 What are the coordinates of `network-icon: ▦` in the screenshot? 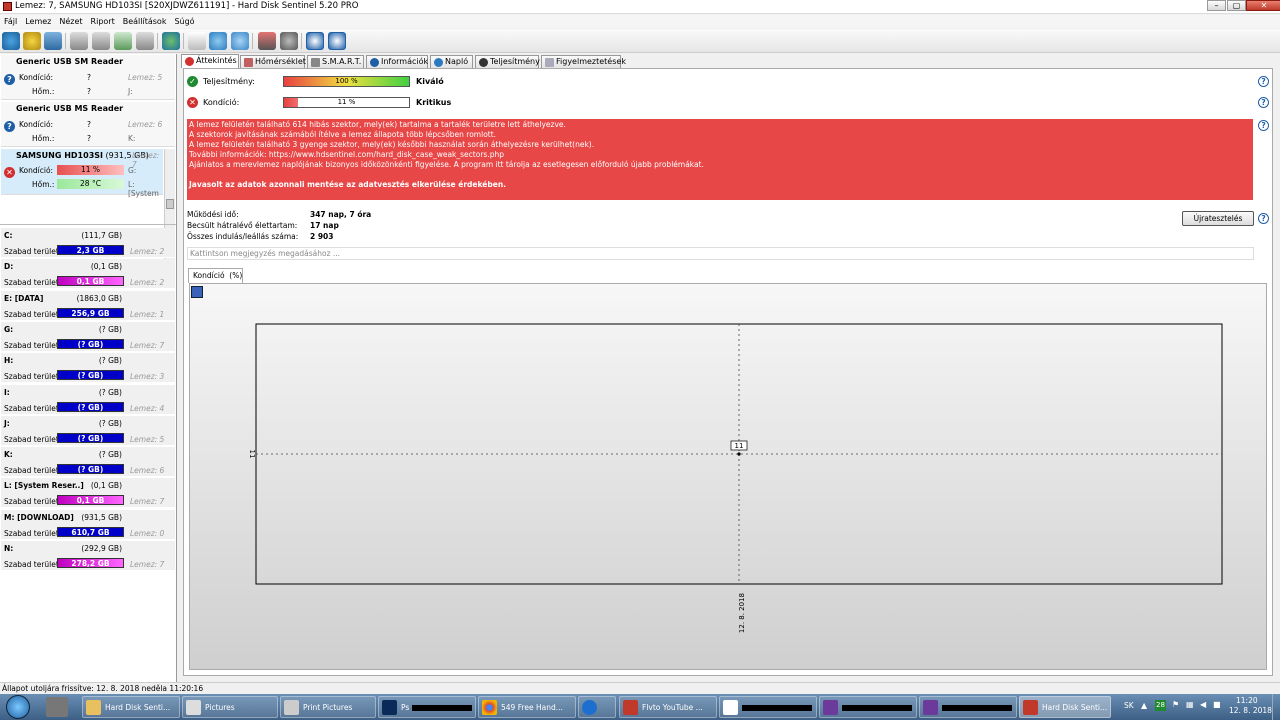 It's located at (1190, 704).